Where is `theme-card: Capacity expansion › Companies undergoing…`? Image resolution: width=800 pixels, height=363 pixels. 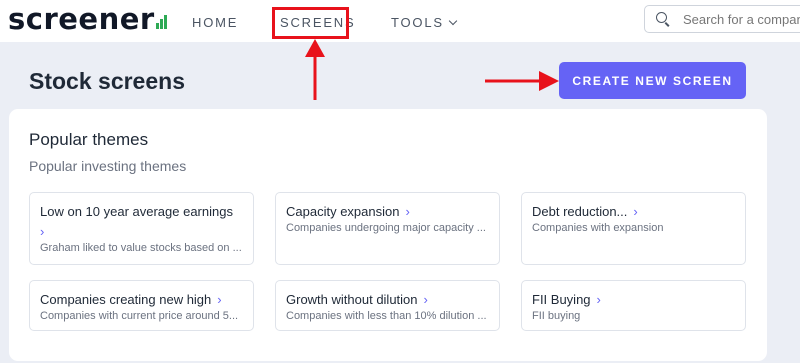 theme-card: Capacity expansion › Companies undergoing… is located at coordinates (387, 228).